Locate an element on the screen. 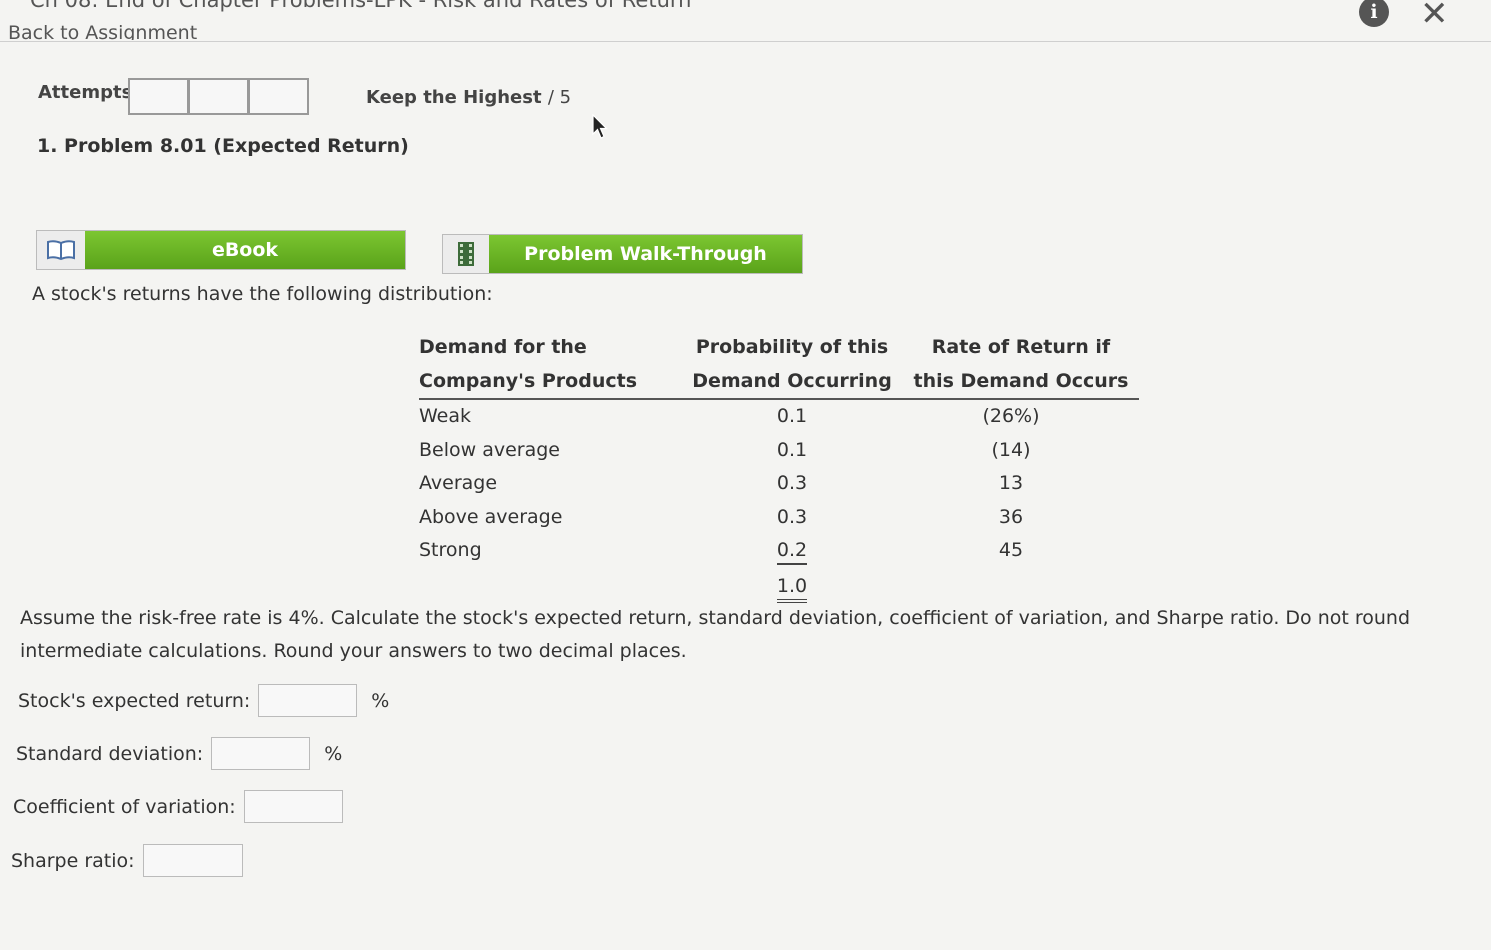  expected-return-input is located at coordinates (308, 700).